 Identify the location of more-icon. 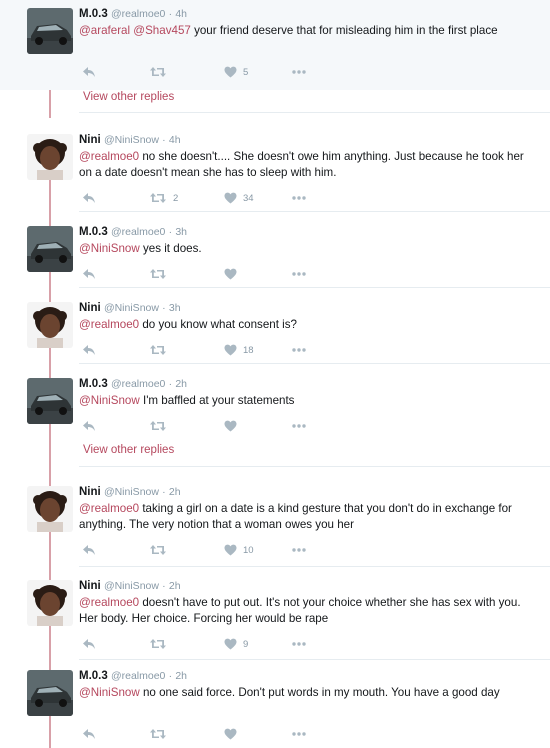
(299, 72).